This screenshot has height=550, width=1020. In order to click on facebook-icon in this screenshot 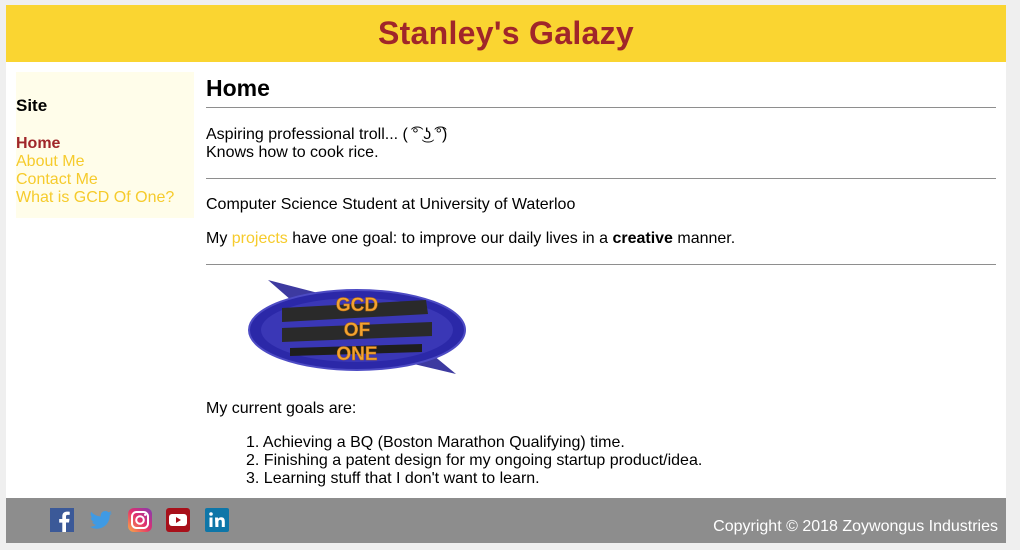, I will do `click(62, 520)`.